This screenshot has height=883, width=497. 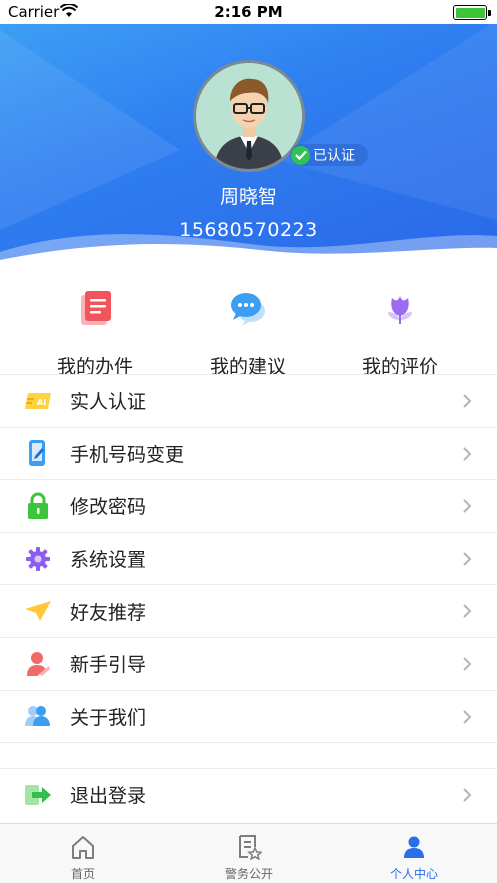 What do you see at coordinates (38, 664) in the screenshot?
I see `user-guide-icon` at bounding box center [38, 664].